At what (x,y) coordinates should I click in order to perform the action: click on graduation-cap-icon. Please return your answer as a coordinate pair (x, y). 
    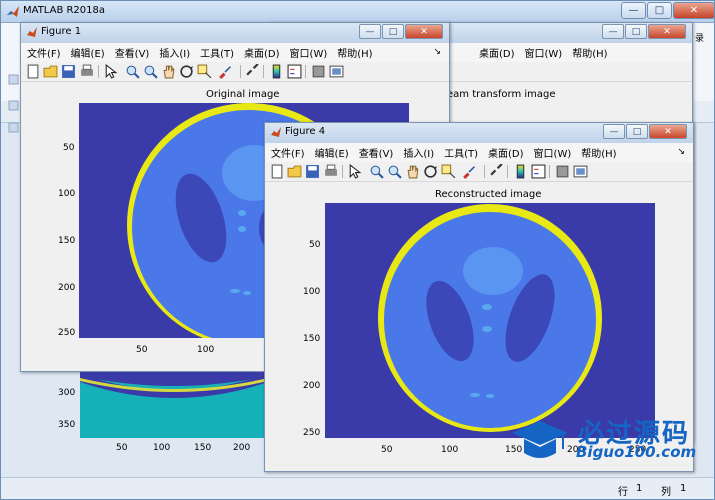
    Looking at the image, I should click on (540, 439).